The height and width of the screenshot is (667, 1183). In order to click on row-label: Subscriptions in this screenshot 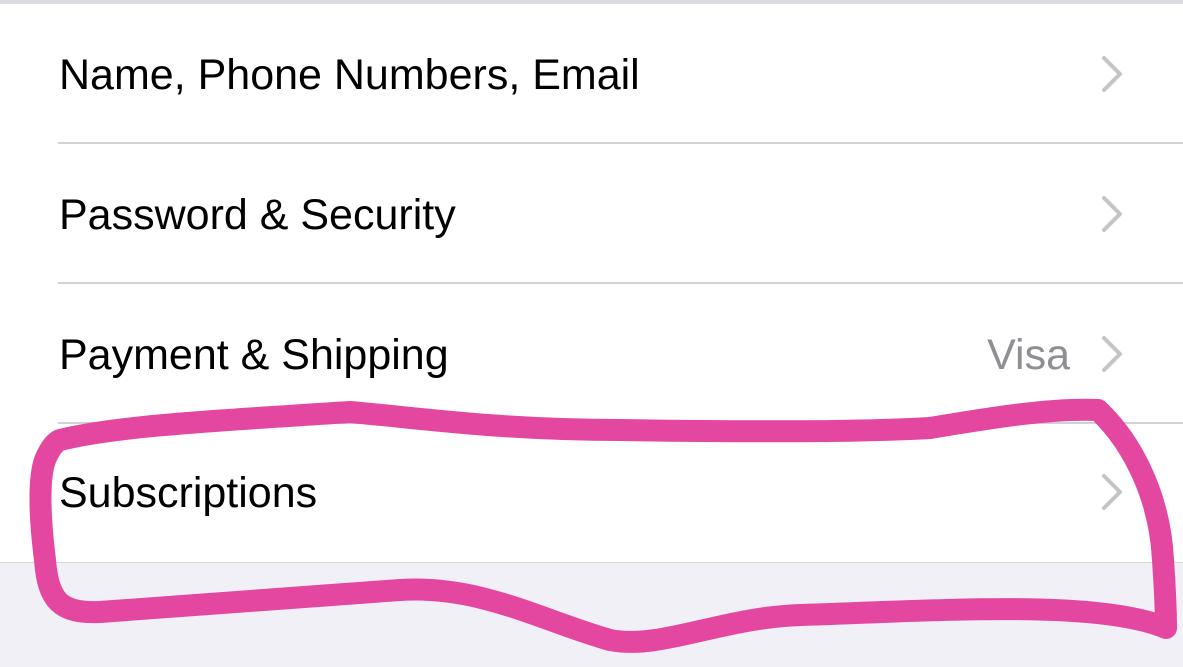, I will do `click(188, 493)`.